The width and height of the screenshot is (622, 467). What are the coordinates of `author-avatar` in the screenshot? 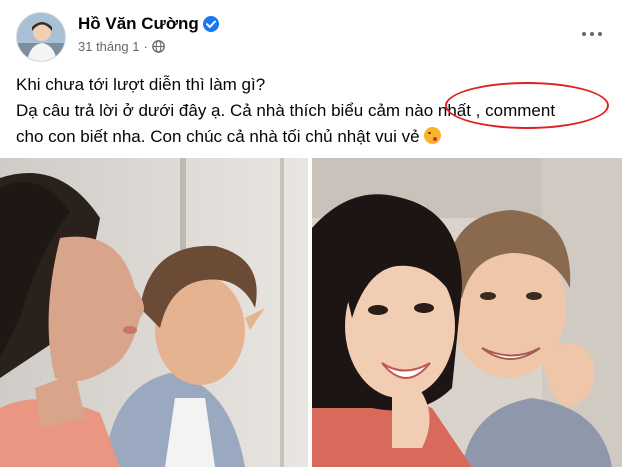 It's located at (41, 37).